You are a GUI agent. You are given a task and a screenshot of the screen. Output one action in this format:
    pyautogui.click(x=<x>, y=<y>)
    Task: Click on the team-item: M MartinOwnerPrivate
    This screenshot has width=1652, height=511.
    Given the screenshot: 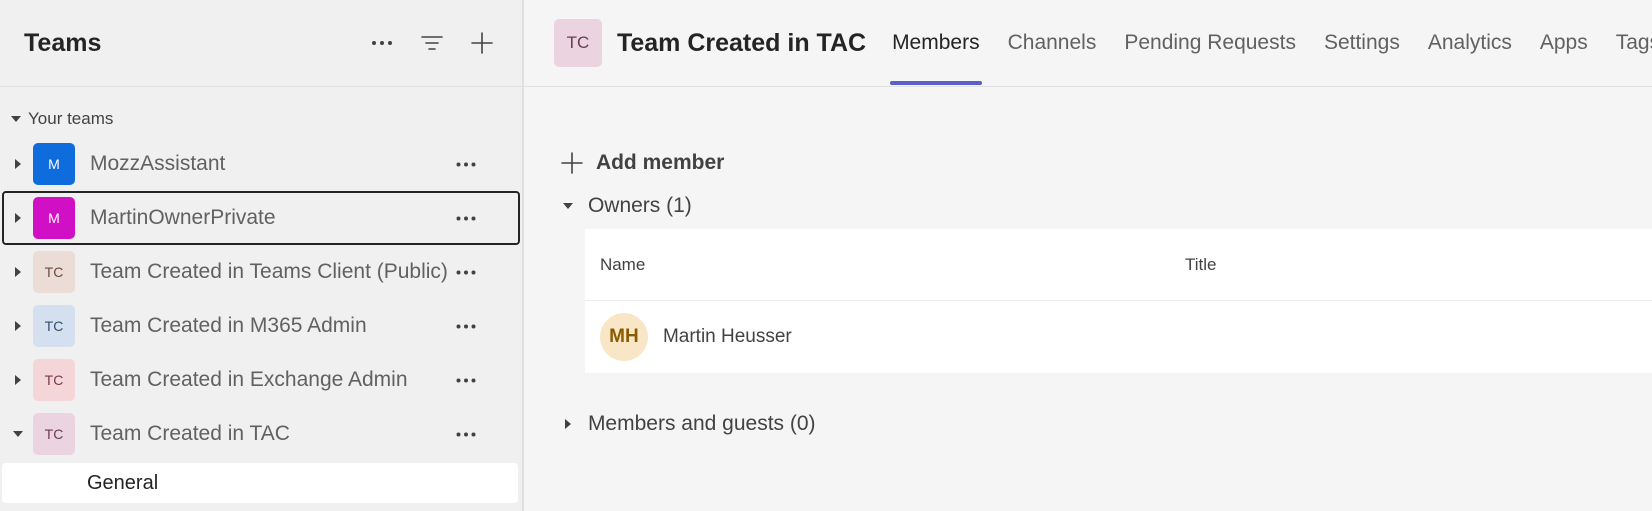 What is the action you would take?
    pyautogui.click(x=261, y=218)
    